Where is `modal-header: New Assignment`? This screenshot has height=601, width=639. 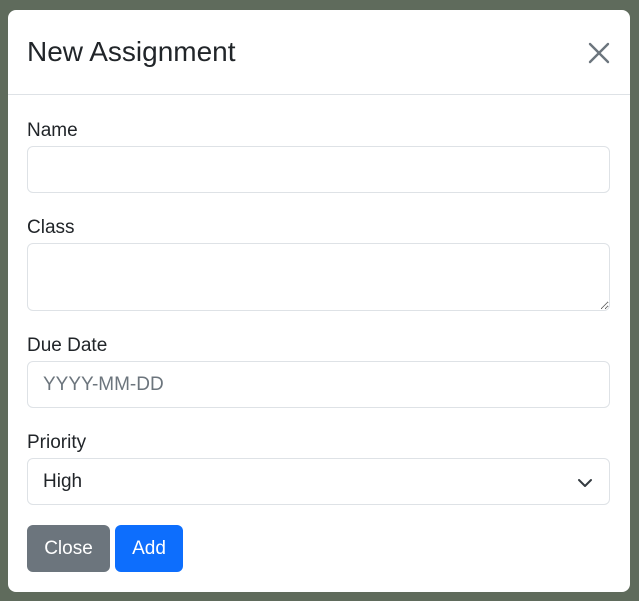 modal-header: New Assignment is located at coordinates (319, 52).